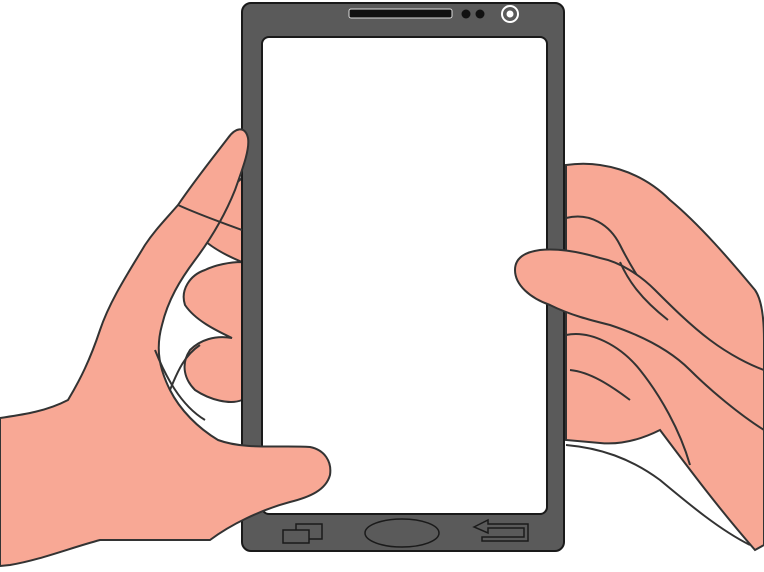 The height and width of the screenshot is (572, 764). I want to click on speaker-grille-icon, so click(400, 13).